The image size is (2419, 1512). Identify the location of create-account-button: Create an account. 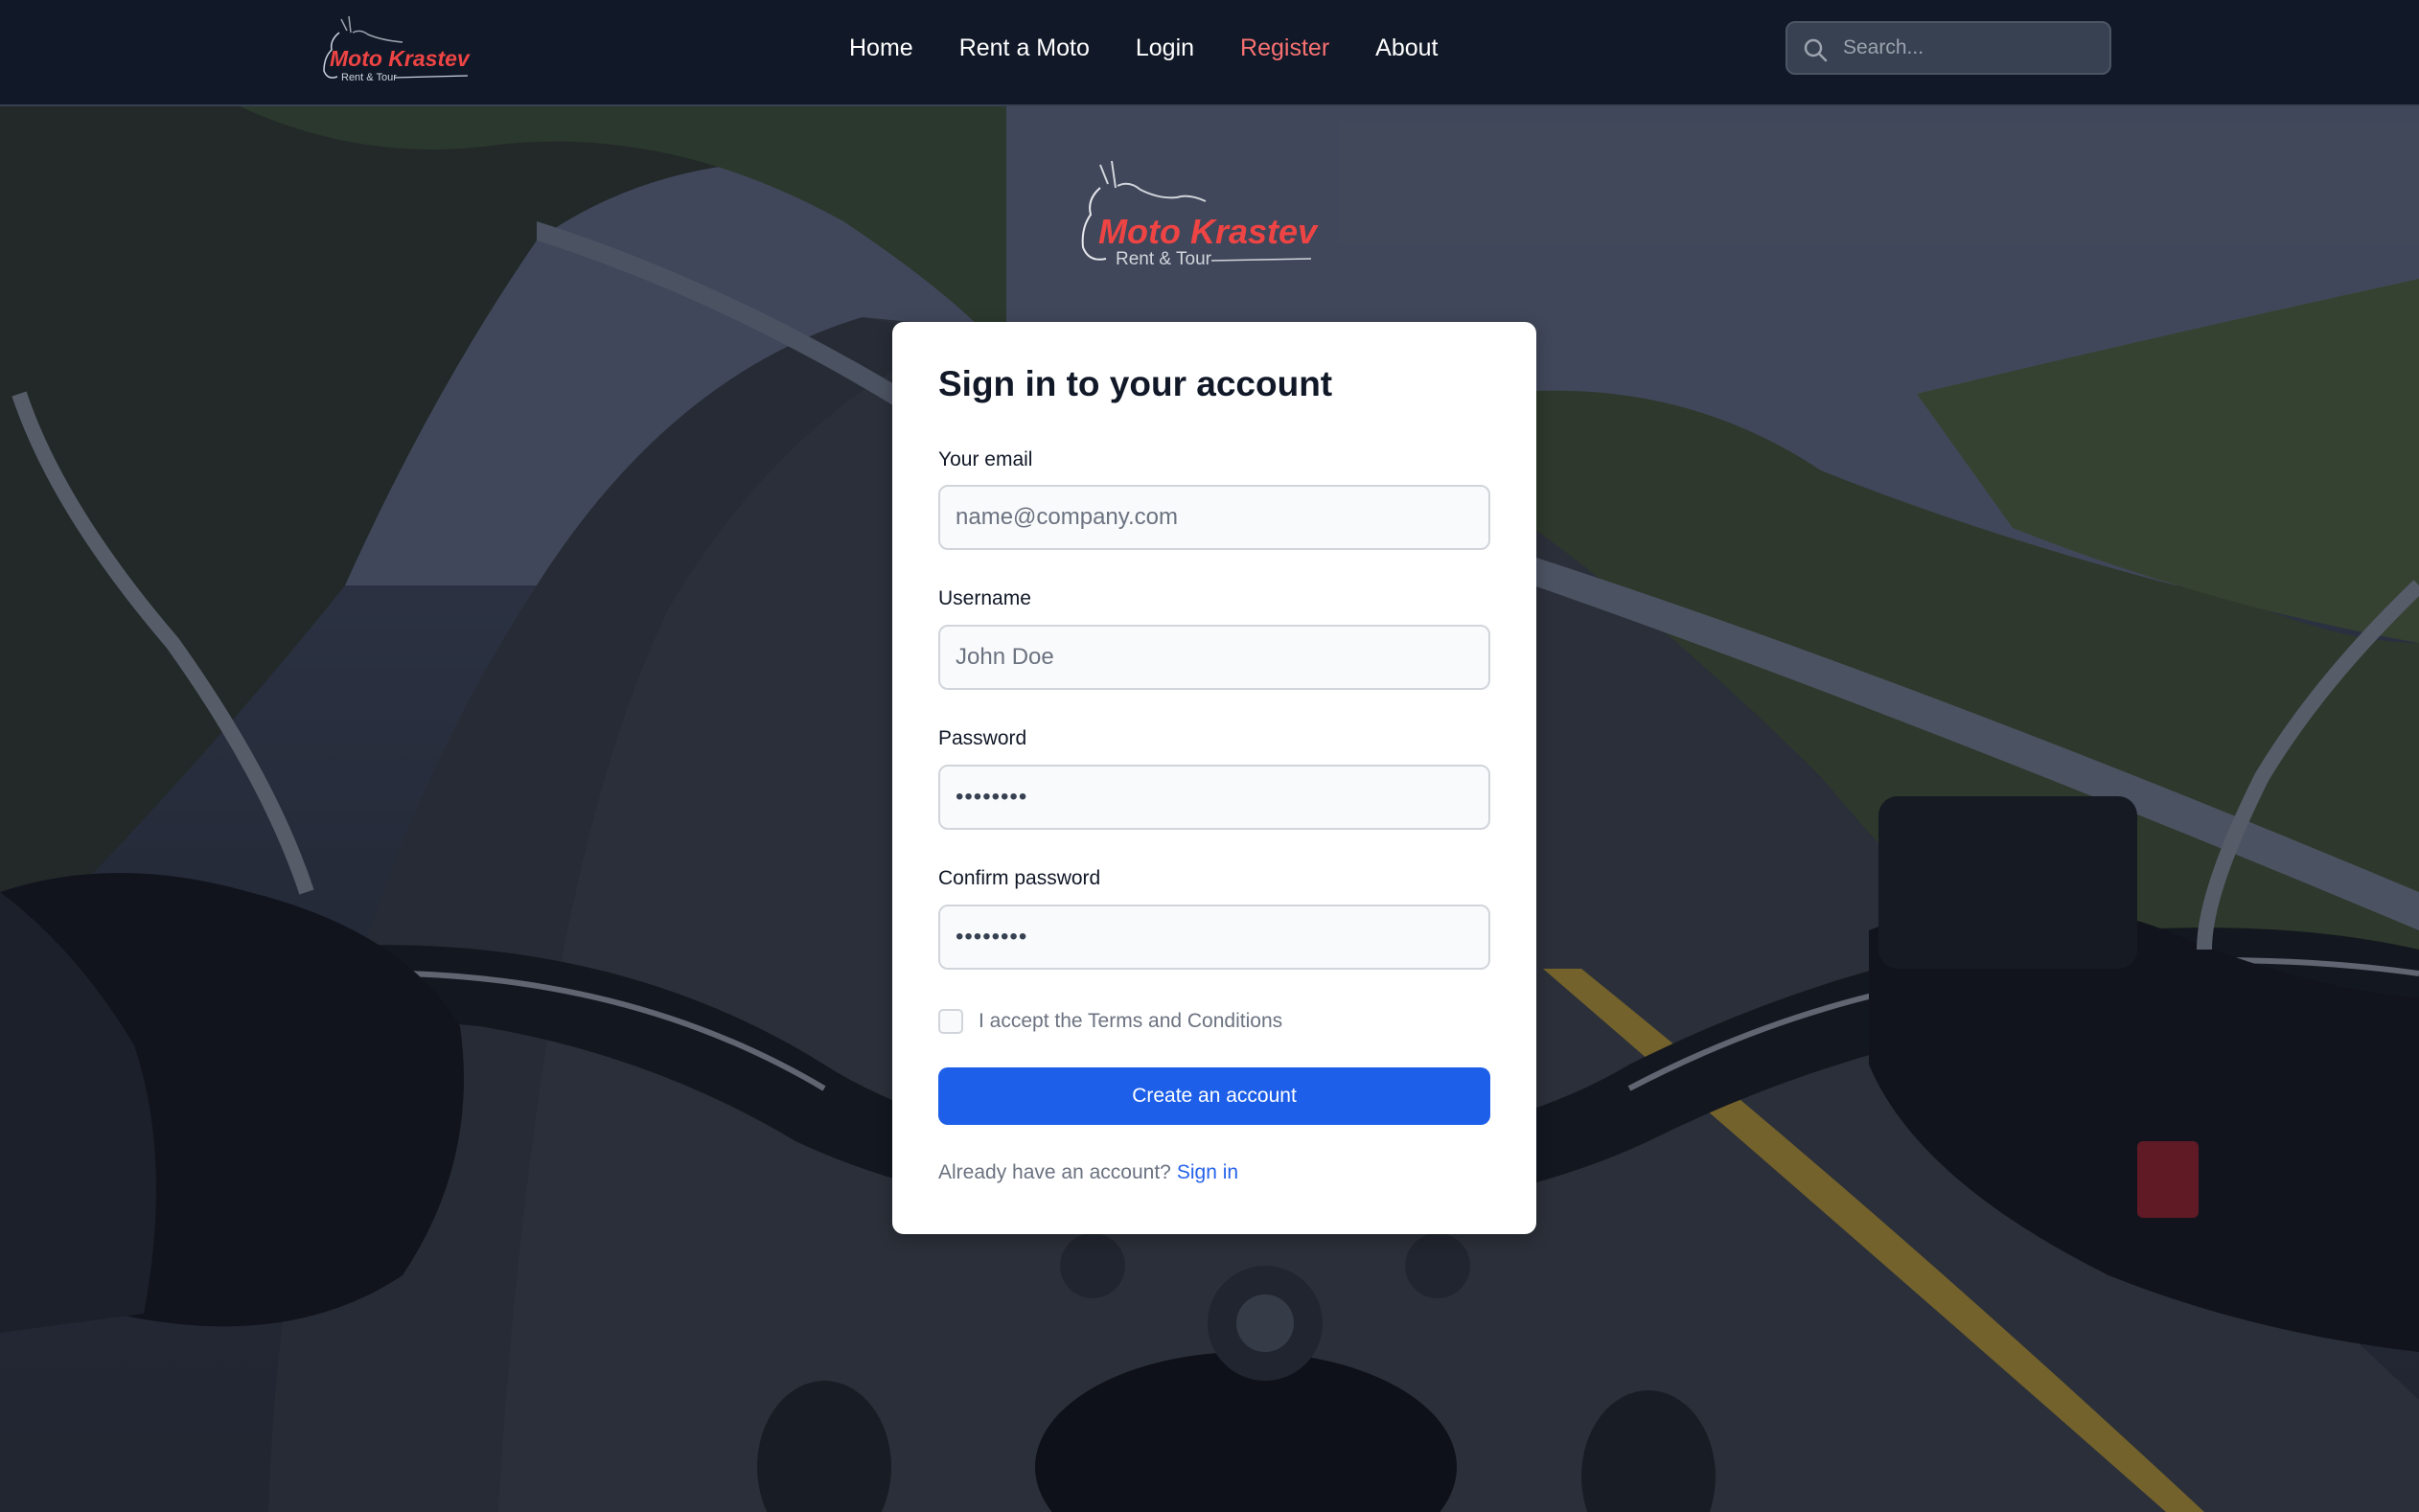
(1214, 1096).